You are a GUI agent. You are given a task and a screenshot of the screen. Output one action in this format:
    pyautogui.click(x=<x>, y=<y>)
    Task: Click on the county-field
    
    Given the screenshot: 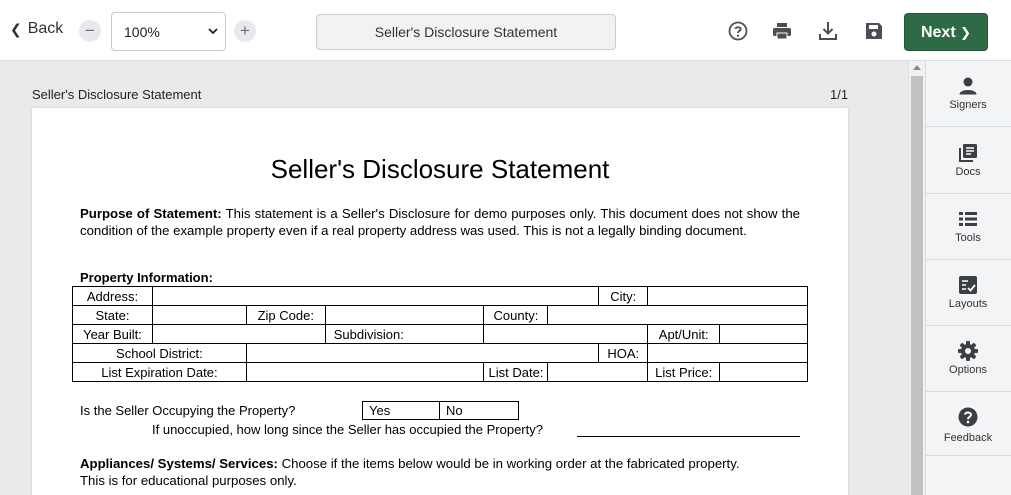 What is the action you would take?
    pyautogui.click(x=677, y=315)
    